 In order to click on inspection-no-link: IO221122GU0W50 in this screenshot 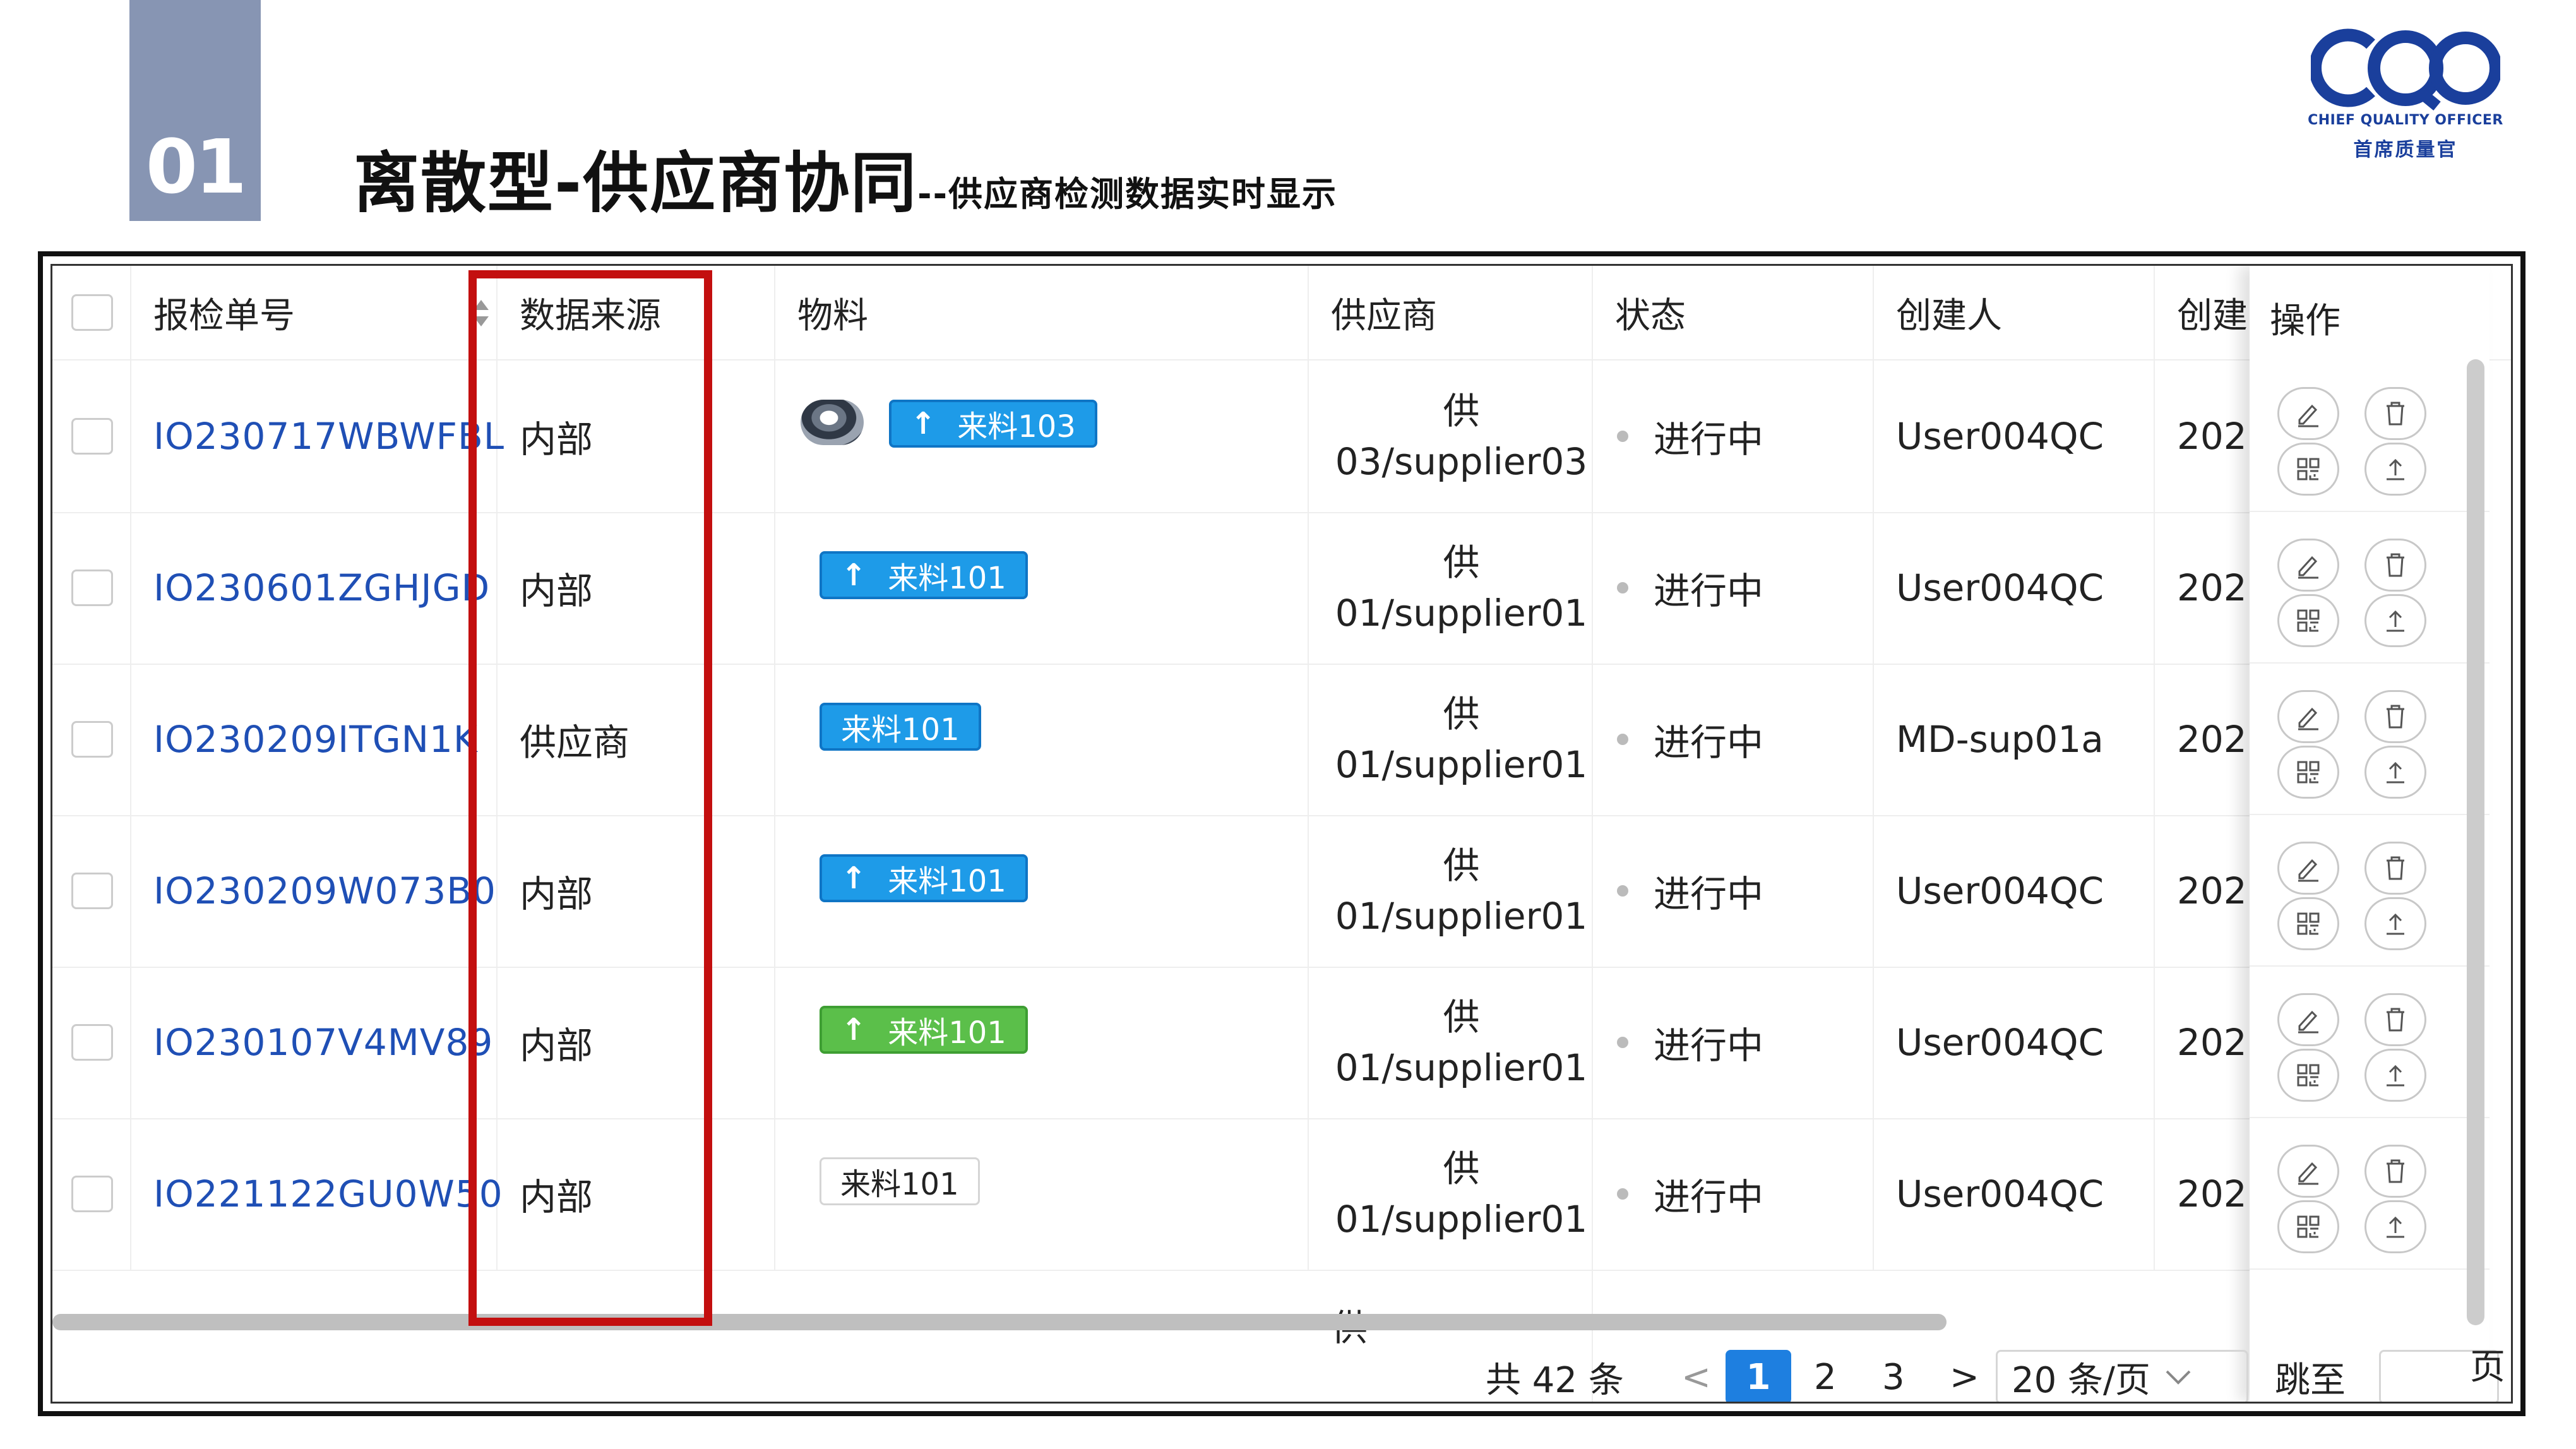, I will do `click(328, 1193)`.